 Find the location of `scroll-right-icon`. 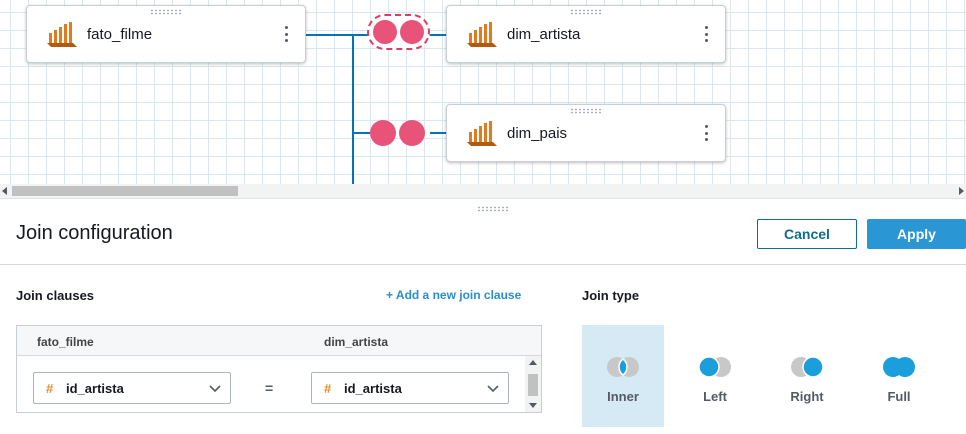

scroll-right-icon is located at coordinates (961, 191).